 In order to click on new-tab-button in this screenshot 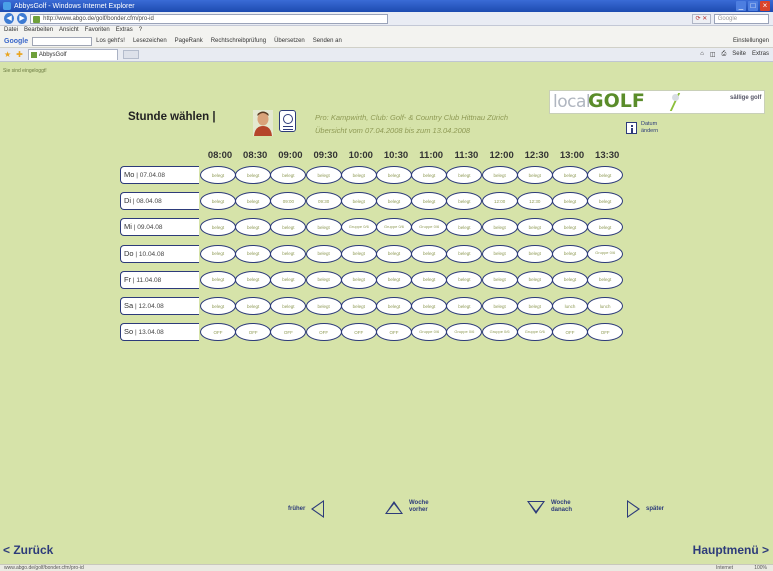, I will do `click(130, 54)`.